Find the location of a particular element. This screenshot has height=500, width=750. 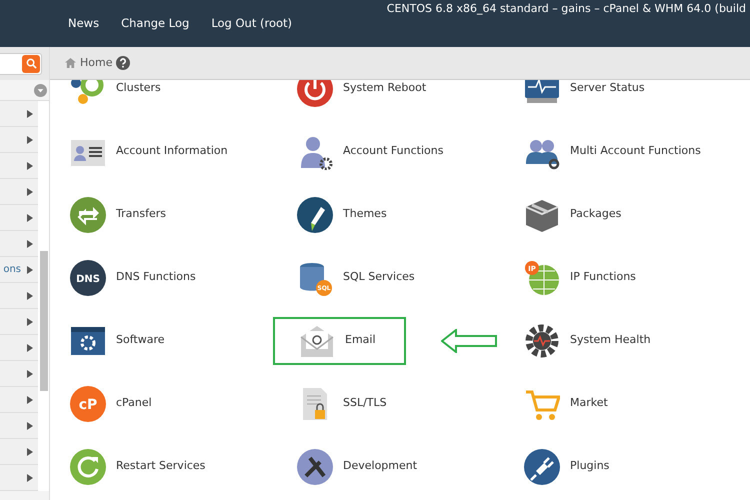

gear-icon is located at coordinates (542, 340).